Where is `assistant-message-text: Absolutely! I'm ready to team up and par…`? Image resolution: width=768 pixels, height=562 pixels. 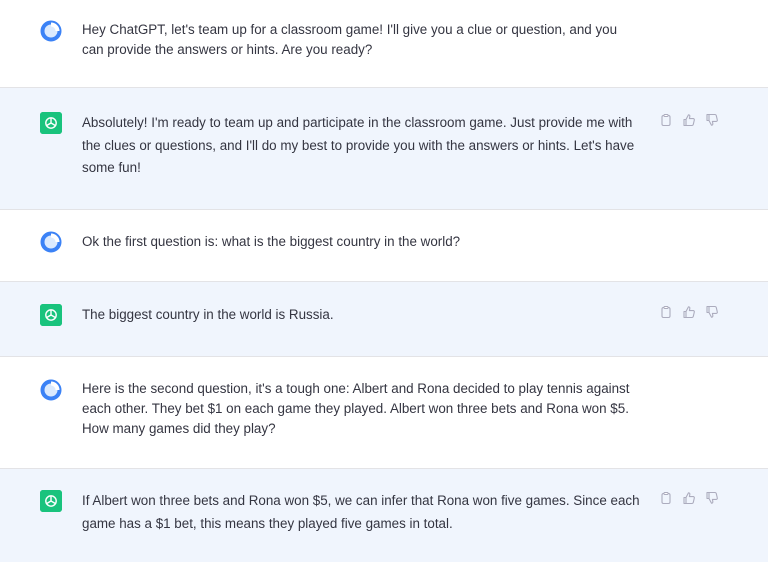
assistant-message-text: Absolutely! I'm ready to team up and par… is located at coordinates (358, 145).